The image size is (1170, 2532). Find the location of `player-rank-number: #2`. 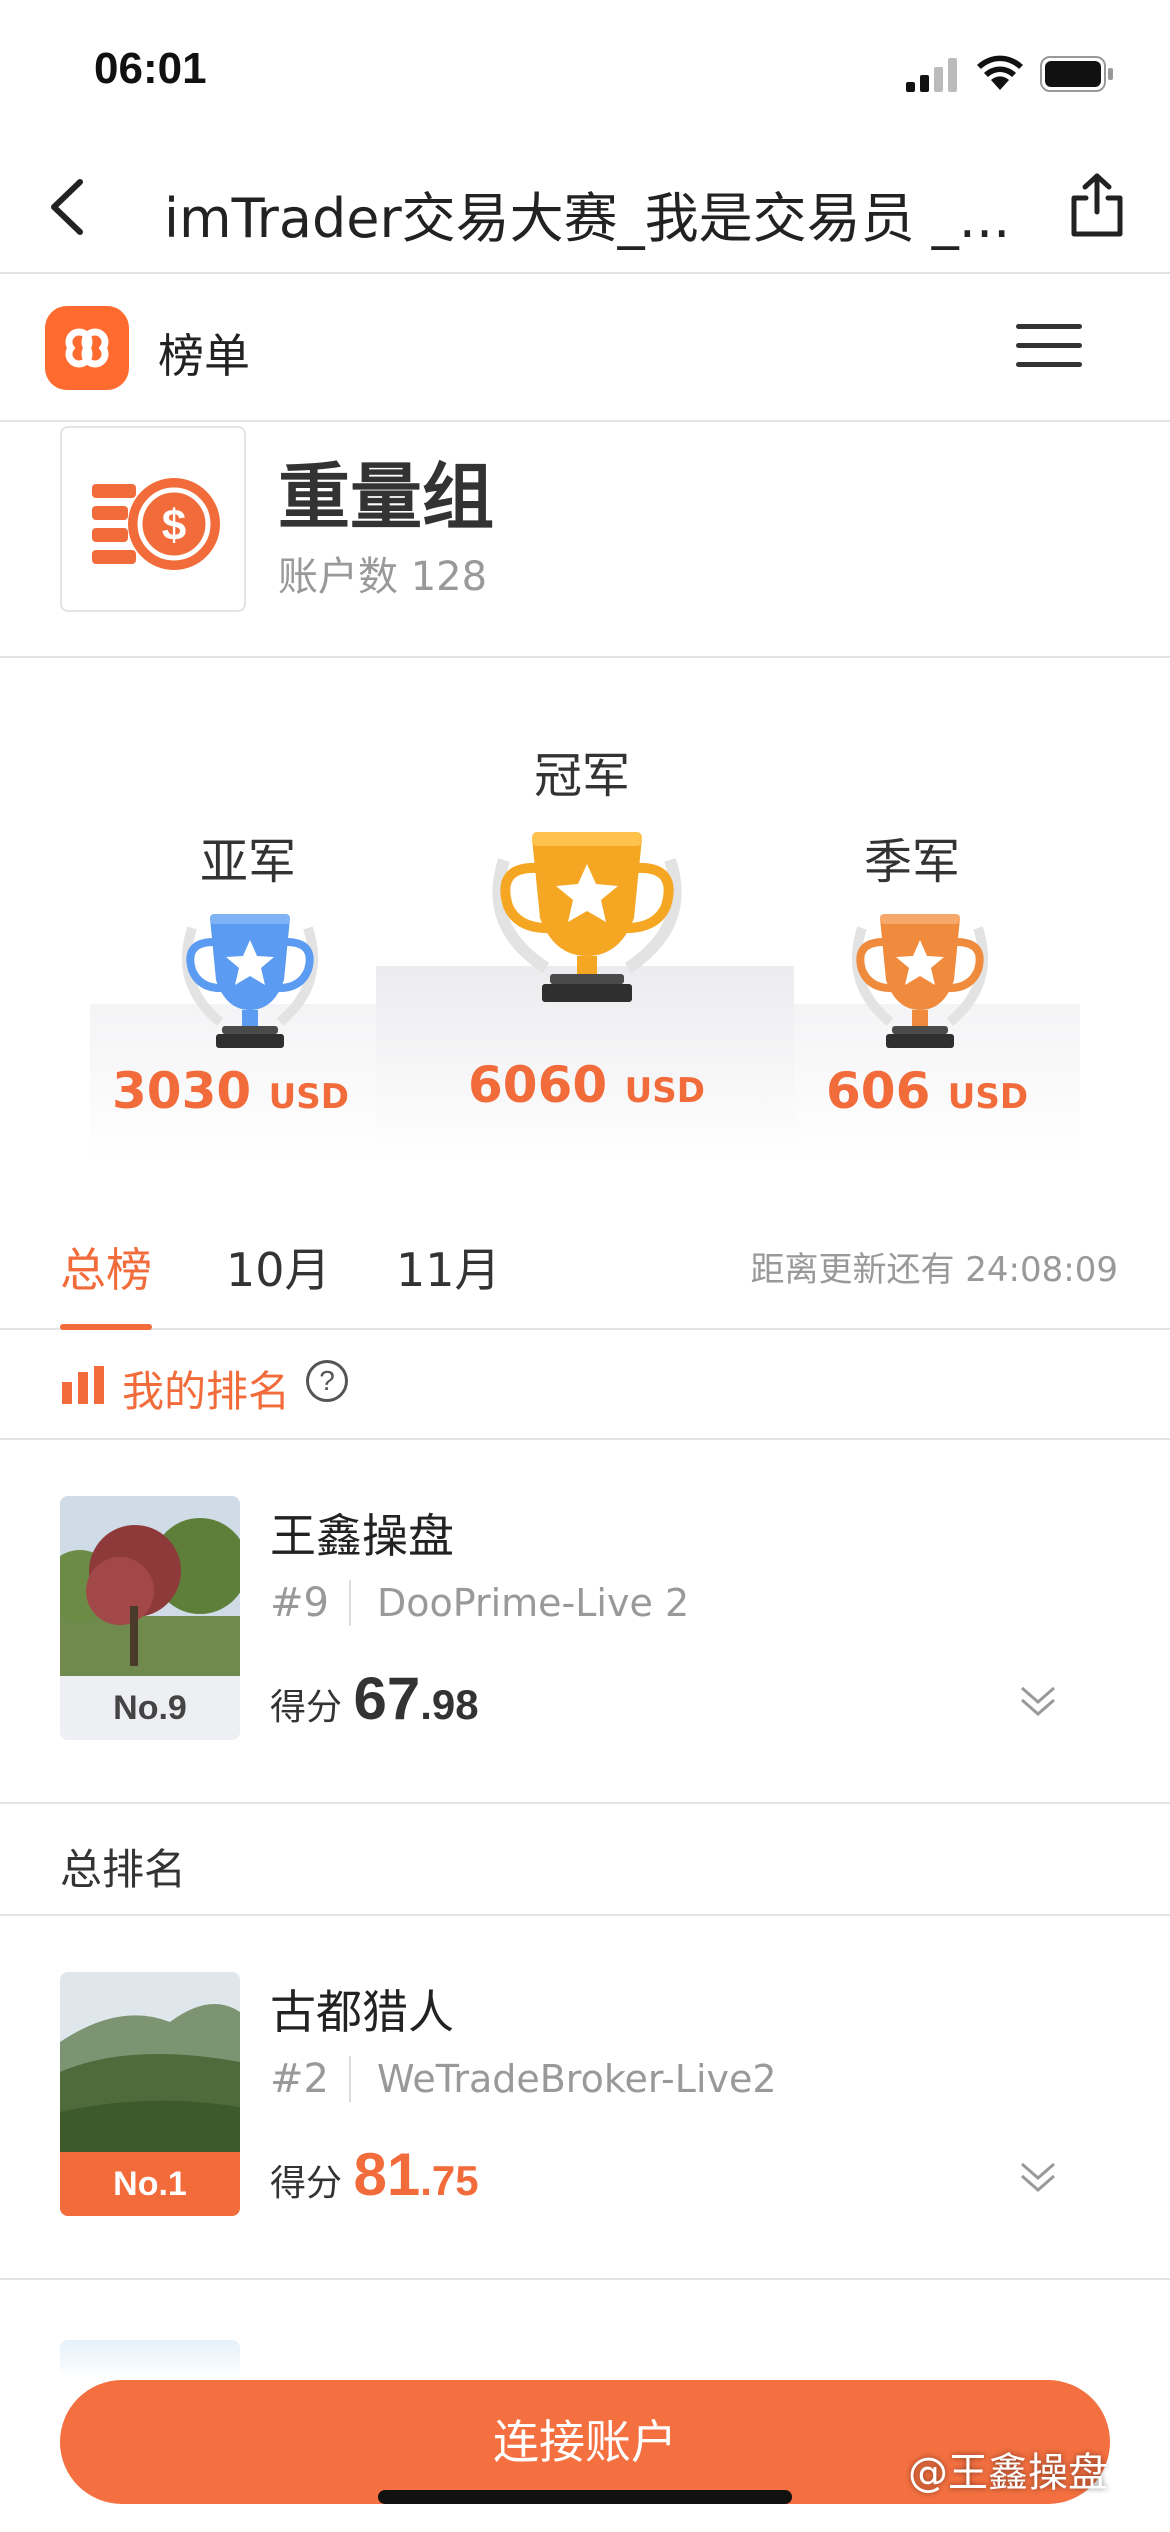

player-rank-number: #2 is located at coordinates (310, 2079).